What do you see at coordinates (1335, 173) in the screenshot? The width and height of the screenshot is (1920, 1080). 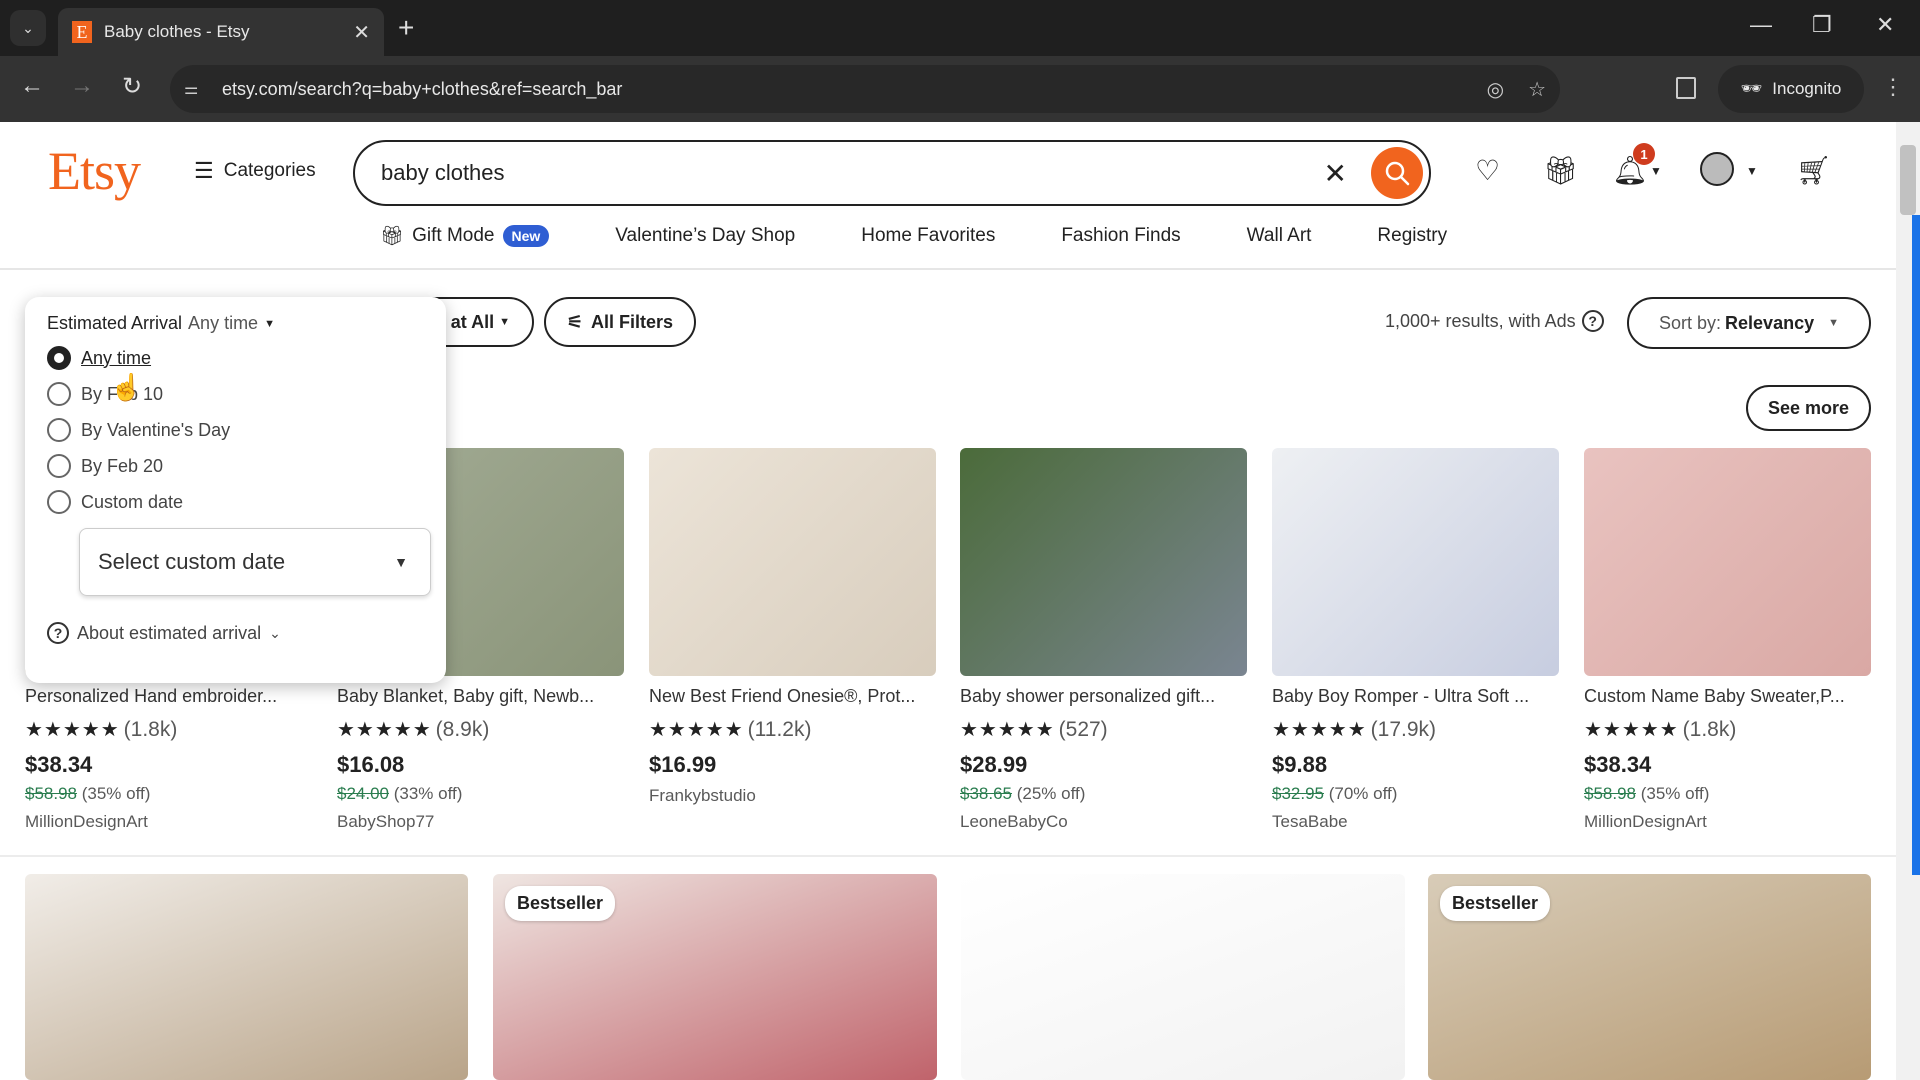 I see `clear-search-icon: ✕` at bounding box center [1335, 173].